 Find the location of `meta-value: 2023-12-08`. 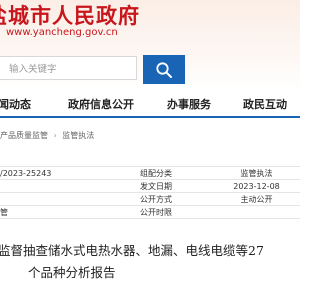

meta-value: 2023-12-08 is located at coordinates (256, 186).